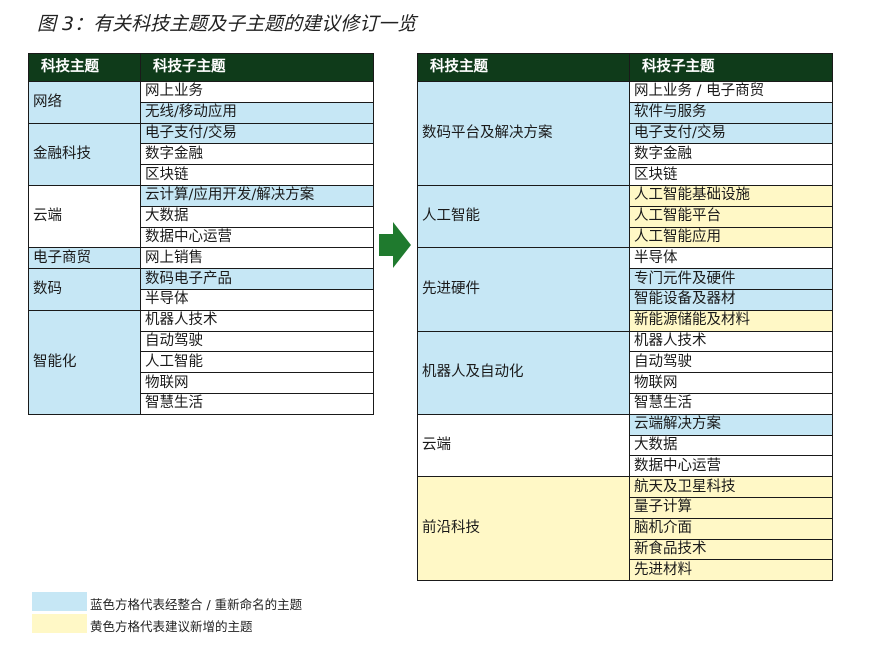 Image resolution: width=869 pixels, height=646 pixels. Describe the element at coordinates (84, 289) in the screenshot. I see `theme-cell: 数码` at that location.